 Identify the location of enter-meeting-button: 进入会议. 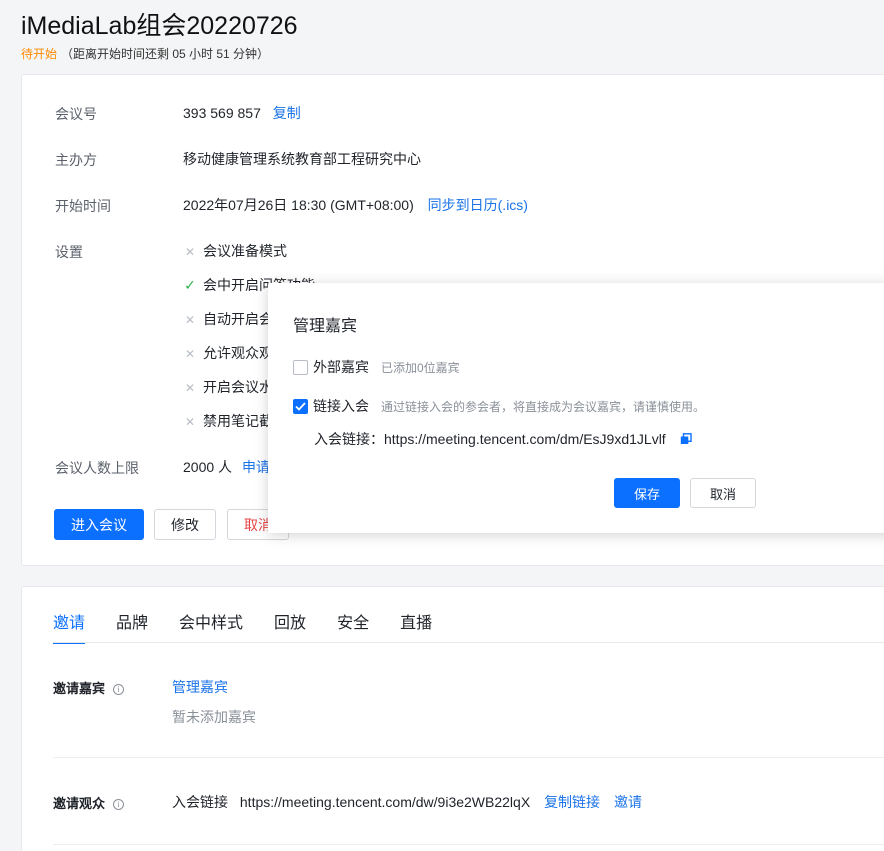
(99, 524).